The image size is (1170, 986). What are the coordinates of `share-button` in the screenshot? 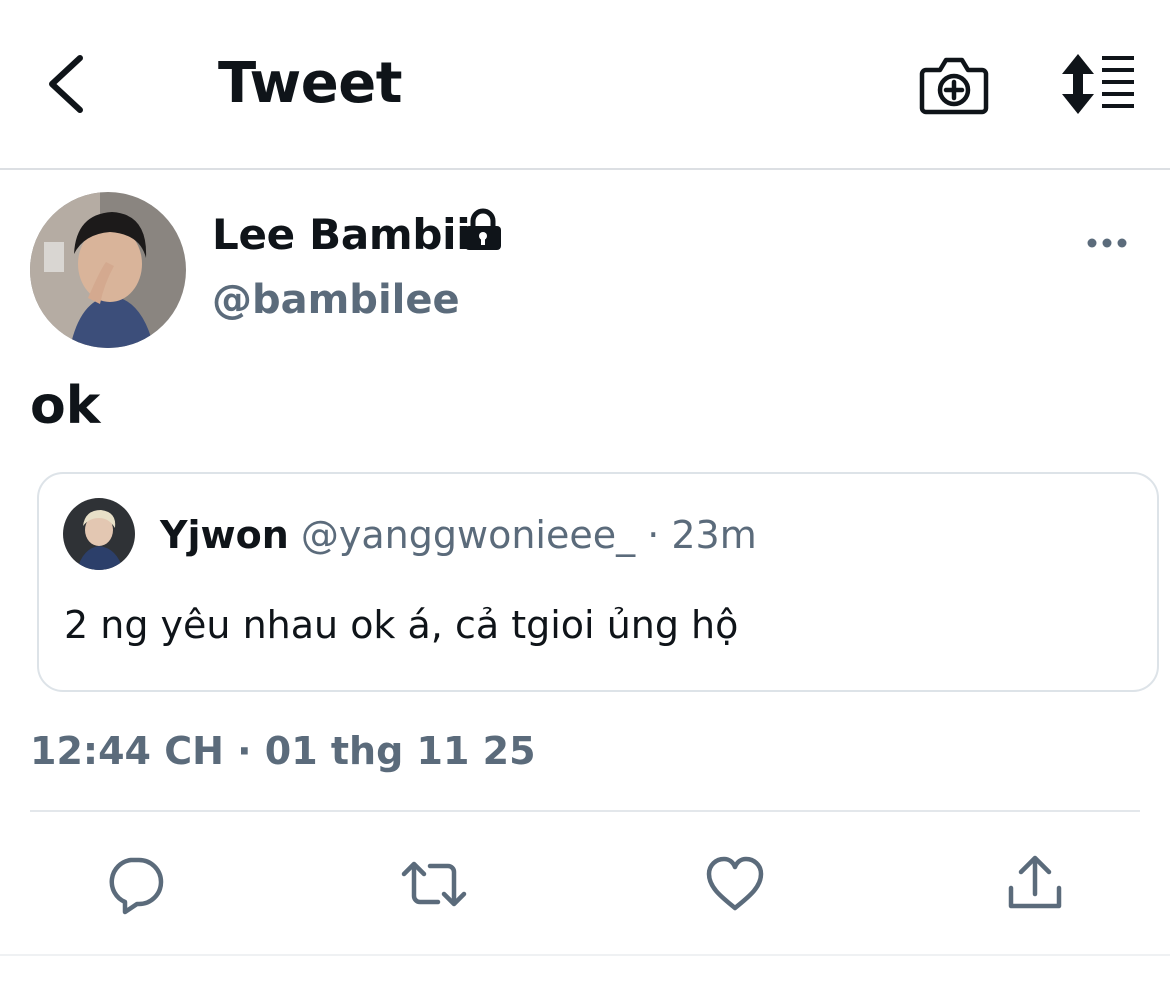 It's located at (1035, 884).